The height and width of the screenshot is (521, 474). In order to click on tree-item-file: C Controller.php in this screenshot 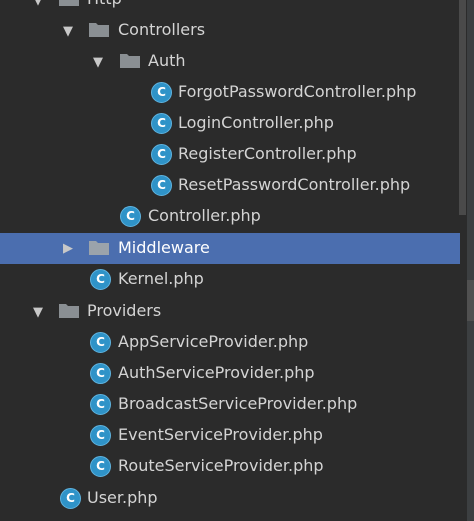, I will do `click(230, 216)`.